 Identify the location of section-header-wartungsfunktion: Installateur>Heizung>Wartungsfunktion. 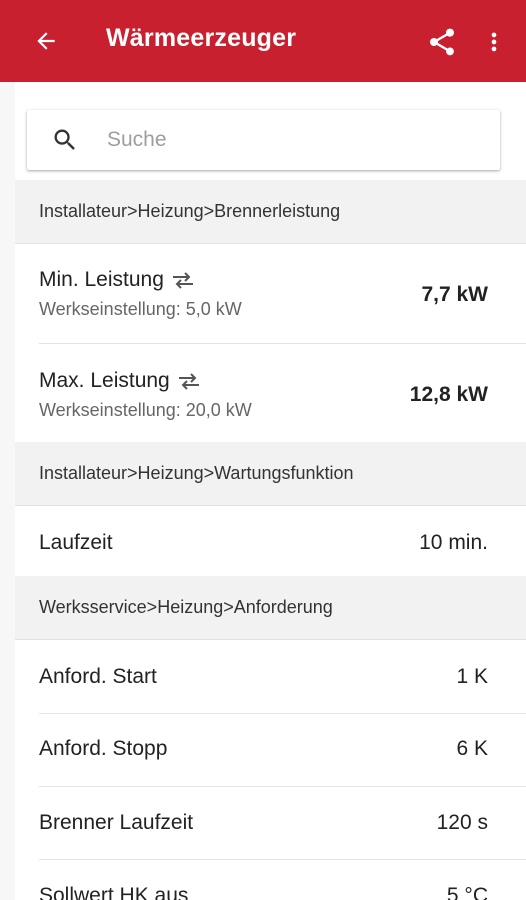
(270, 474).